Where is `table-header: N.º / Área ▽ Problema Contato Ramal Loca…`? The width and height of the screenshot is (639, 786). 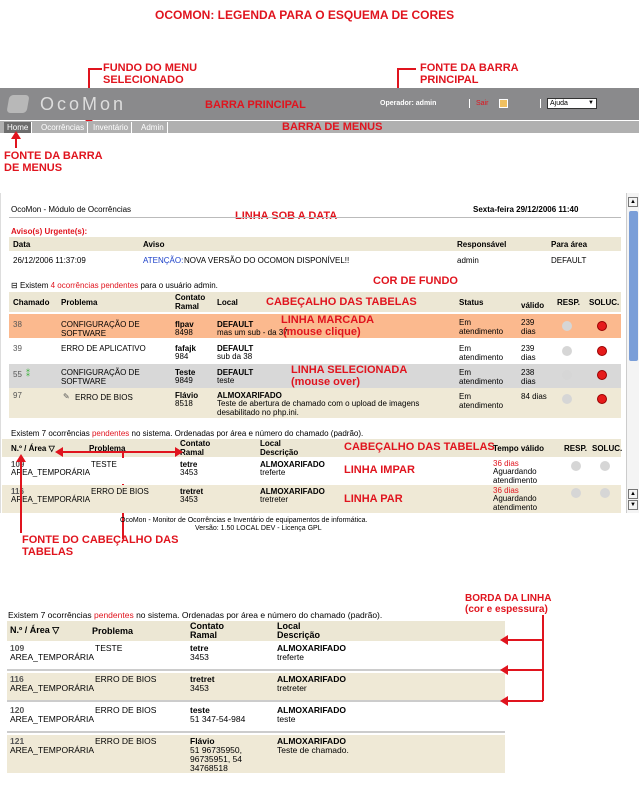 table-header: N.º / Área ▽ Problema Contato Ramal Loca… is located at coordinates (312, 448).